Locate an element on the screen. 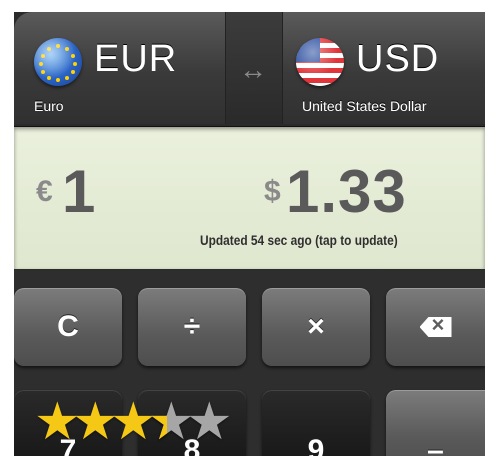 This screenshot has width=485, height=456. to-currency-code: USD is located at coordinates (398, 59).